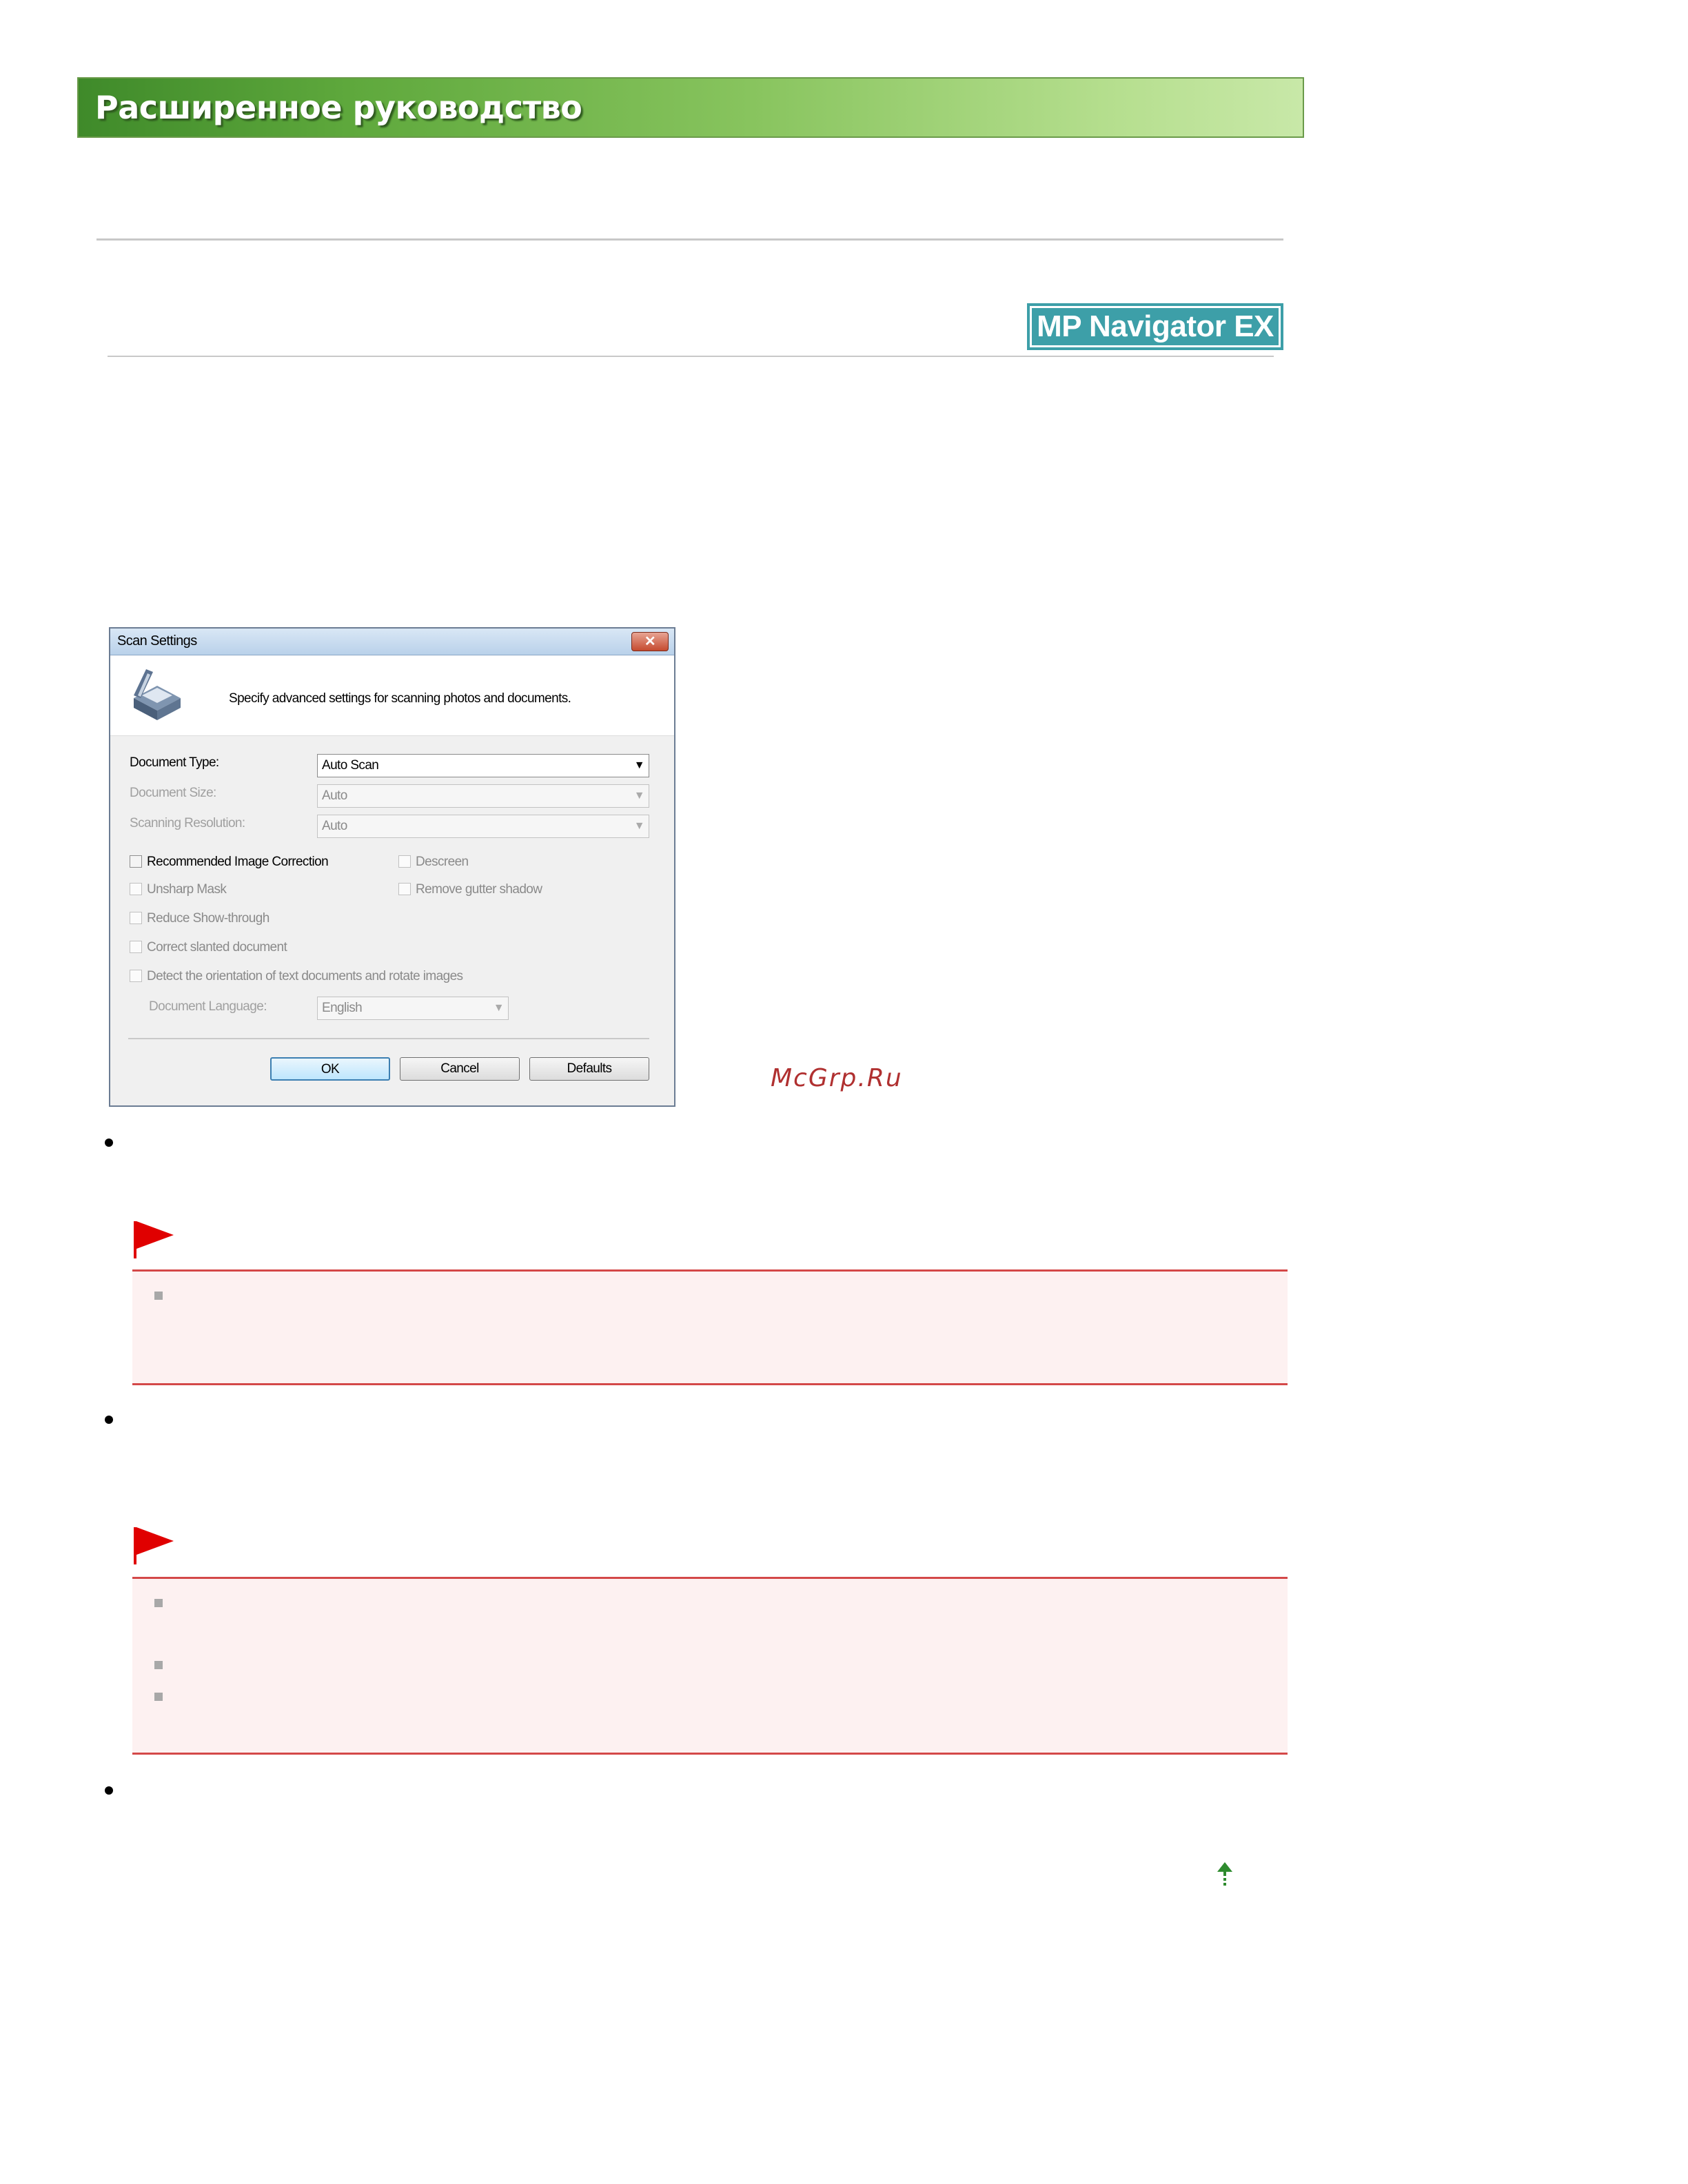  What do you see at coordinates (208, 918) in the screenshot?
I see `checkbox-label: Reduce Show-through` at bounding box center [208, 918].